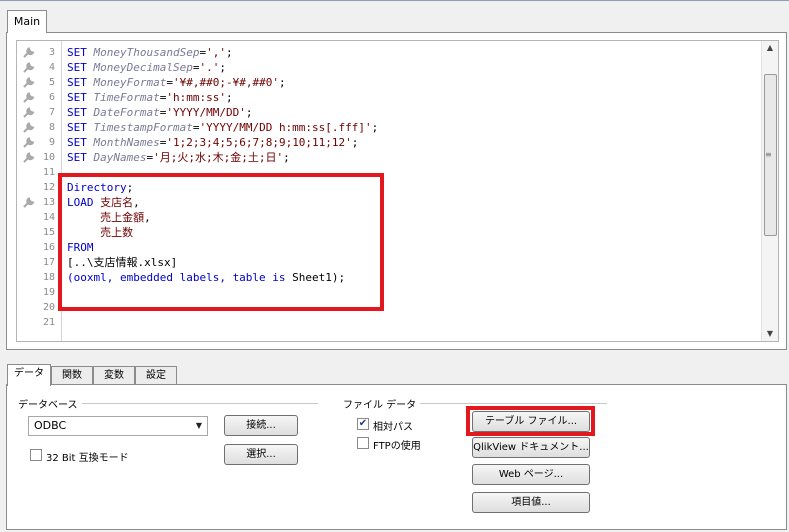 The height and width of the screenshot is (532, 789). What do you see at coordinates (29, 375) in the screenshot?
I see `tab-data: データ` at bounding box center [29, 375].